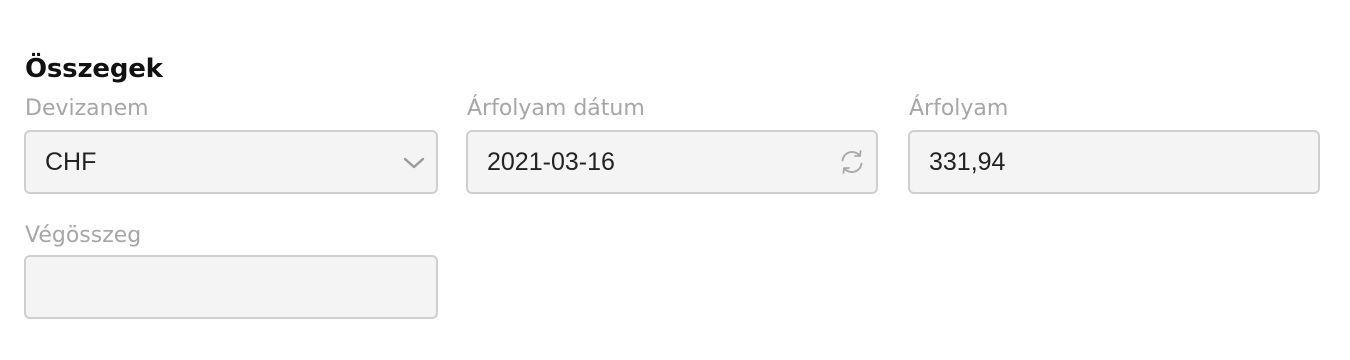 This screenshot has height=360, width=1350. Describe the element at coordinates (83, 235) in the screenshot. I see `total-label: Végösszeg` at that location.